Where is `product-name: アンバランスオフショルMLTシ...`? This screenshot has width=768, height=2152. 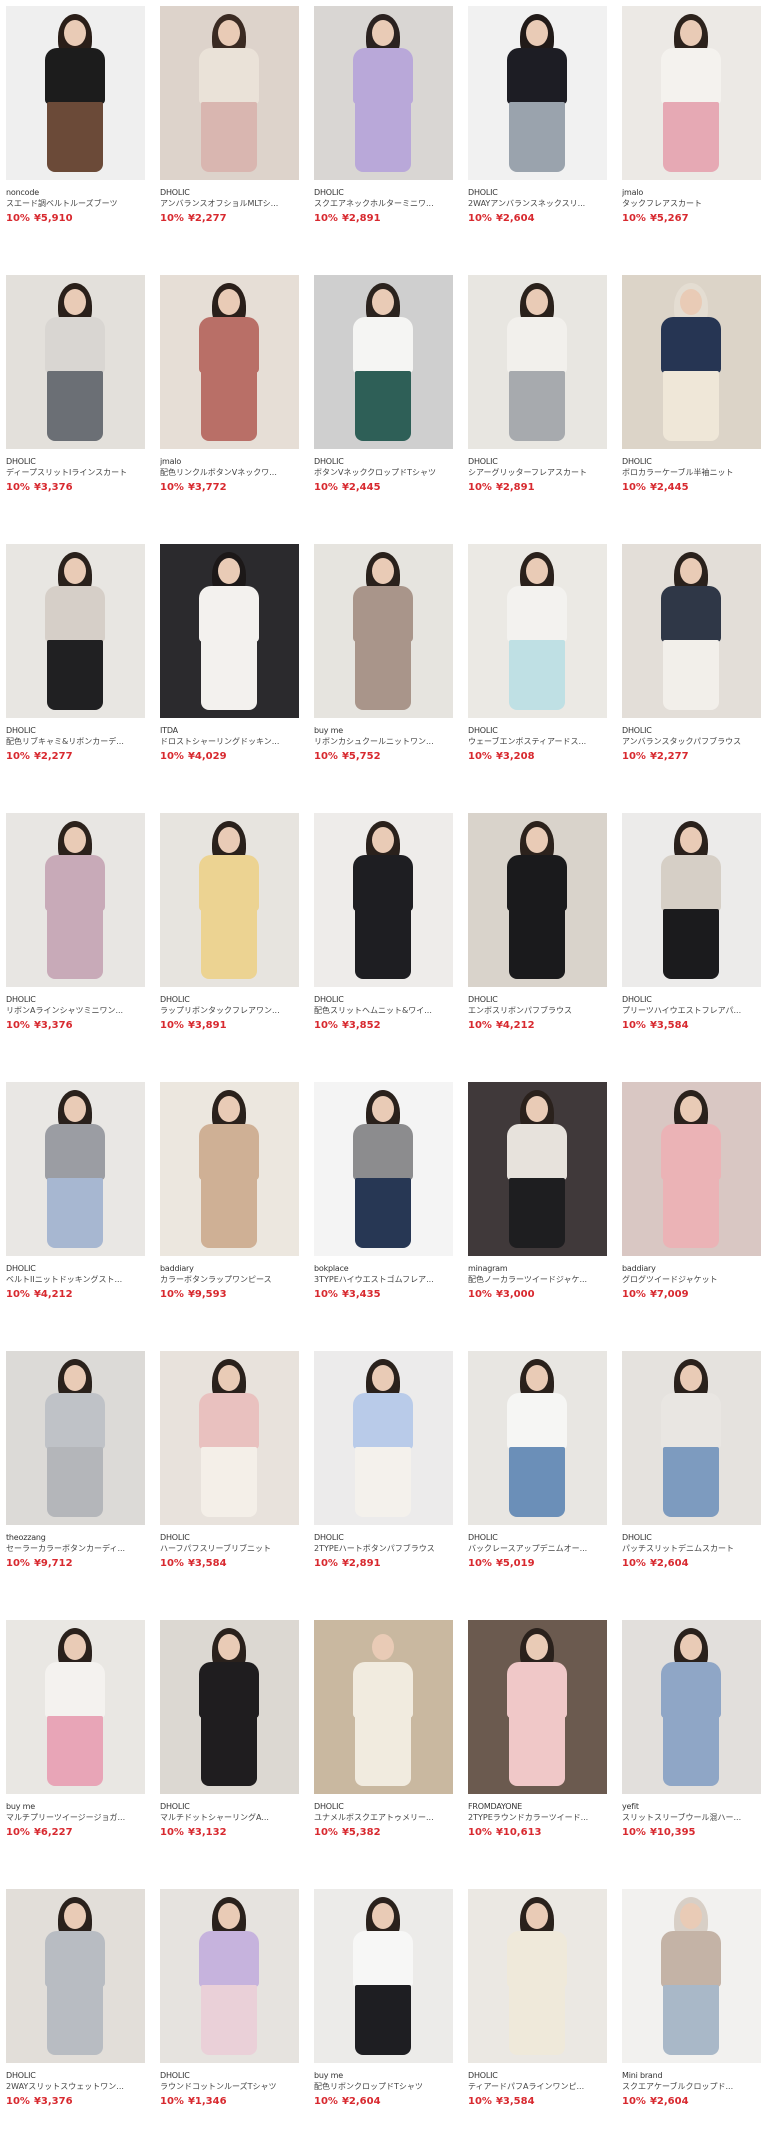 product-name: アンバランスオフショルMLTシ... is located at coordinates (229, 204).